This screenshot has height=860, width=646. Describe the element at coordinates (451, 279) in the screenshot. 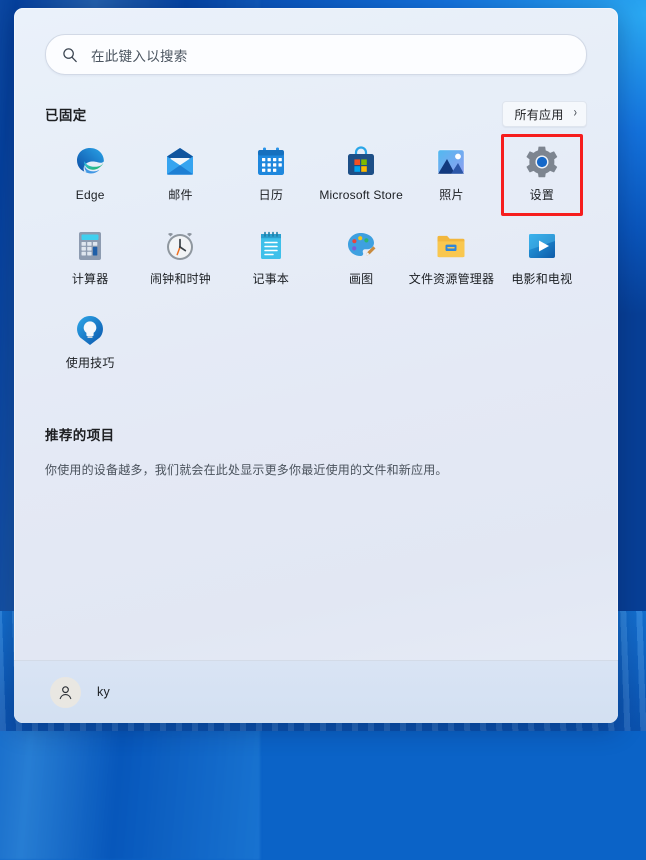

I see `app-label: 文件资源管理器` at that location.